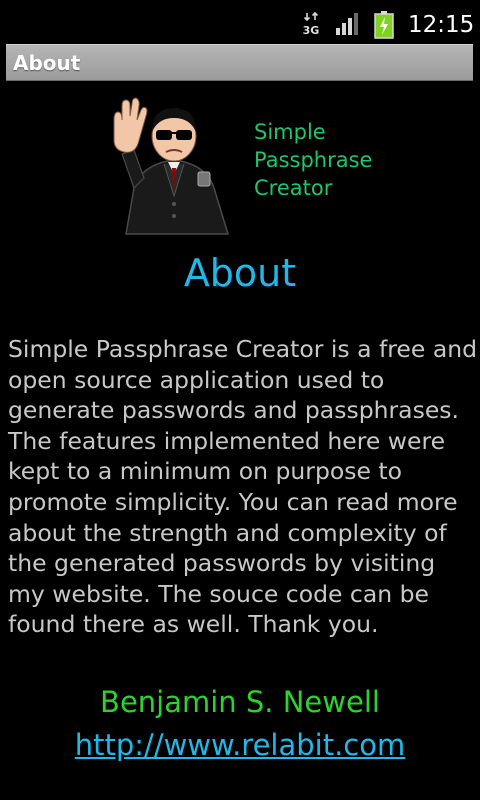  What do you see at coordinates (384, 25) in the screenshot?
I see `battery-charging-icon` at bounding box center [384, 25].